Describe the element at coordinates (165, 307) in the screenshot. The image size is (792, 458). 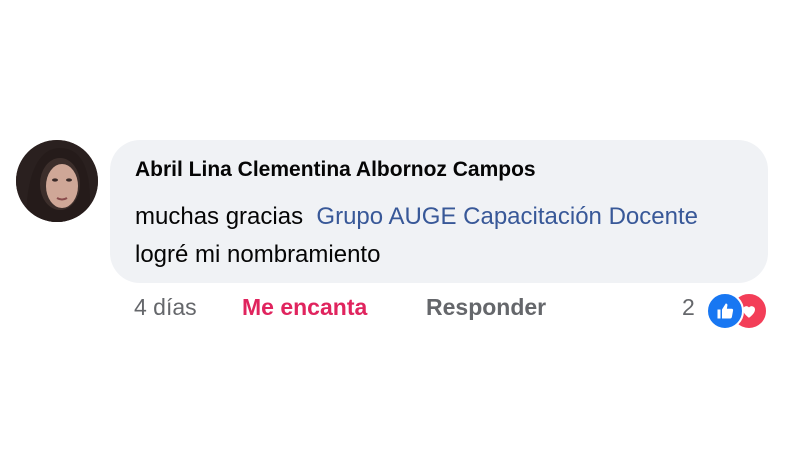
I see `timestamp: 4 días` at that location.